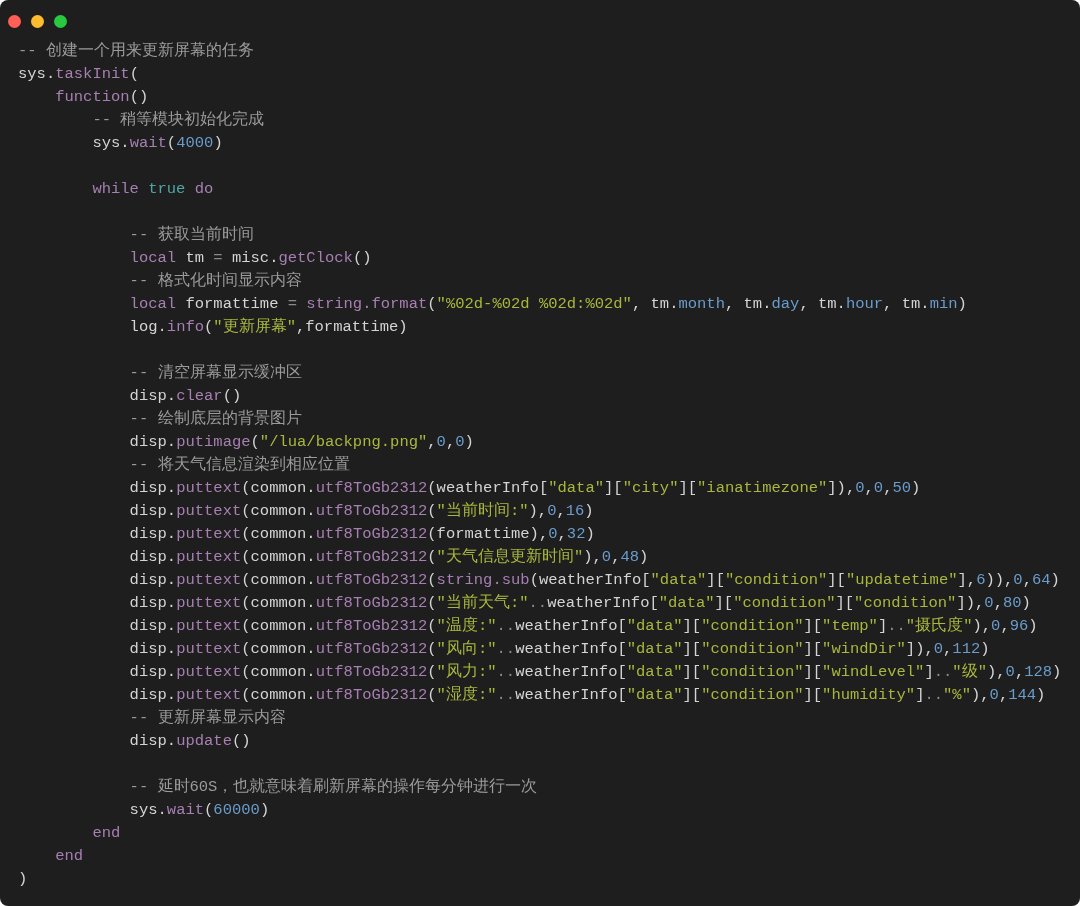  What do you see at coordinates (559, 649) in the screenshot?
I see `code-line: disp.puttext(common.utf8ToGb2312("风向:"..weatherInfo["data"]["condition"]["windDir"]),0,112)` at bounding box center [559, 649].